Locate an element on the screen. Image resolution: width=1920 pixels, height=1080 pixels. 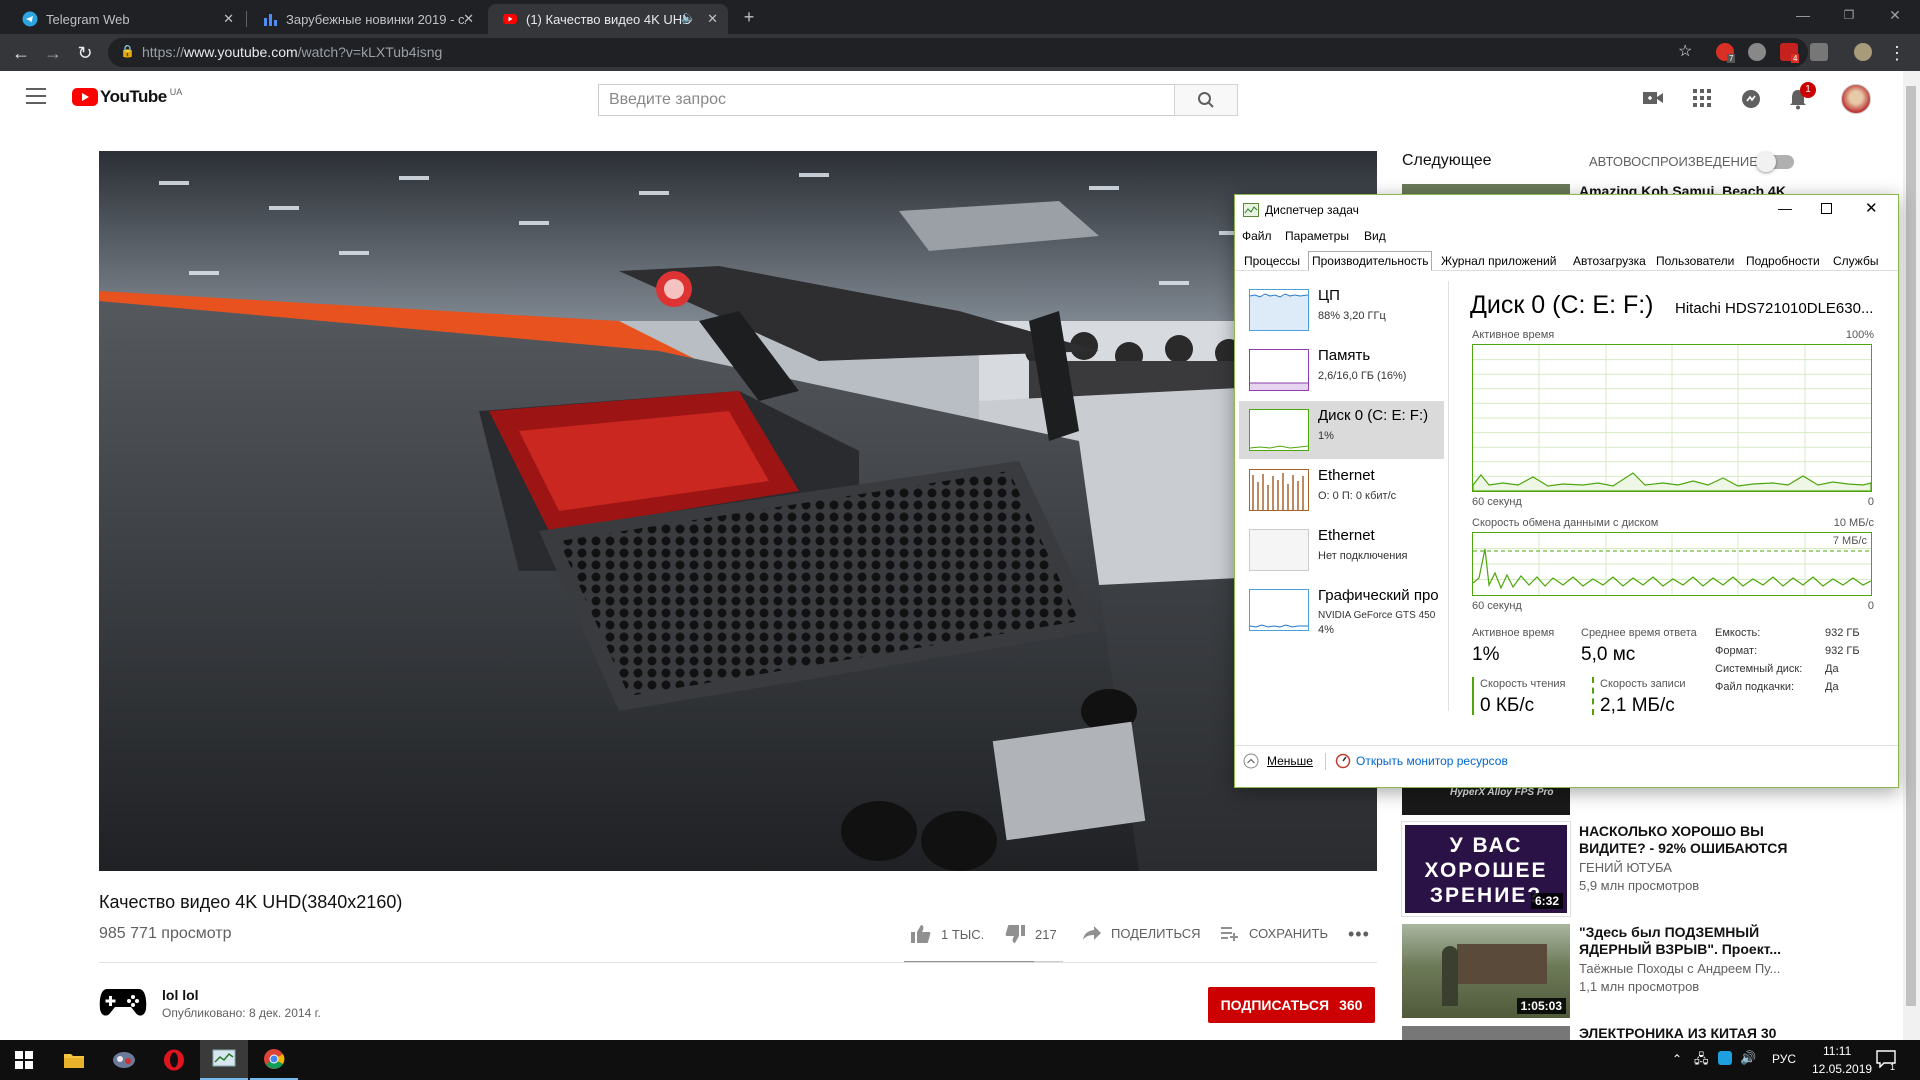
minimize-window-button: — is located at coordinates (1803, 15).